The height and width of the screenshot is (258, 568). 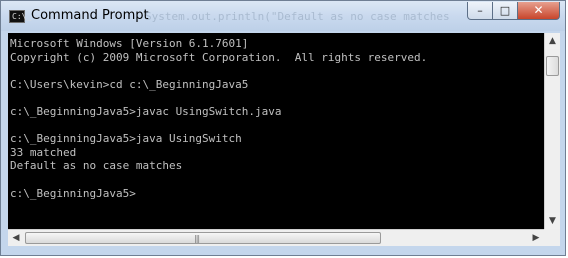 What do you see at coordinates (16, 238) in the screenshot?
I see `scroll-left-arrow-icon: ◀` at bounding box center [16, 238].